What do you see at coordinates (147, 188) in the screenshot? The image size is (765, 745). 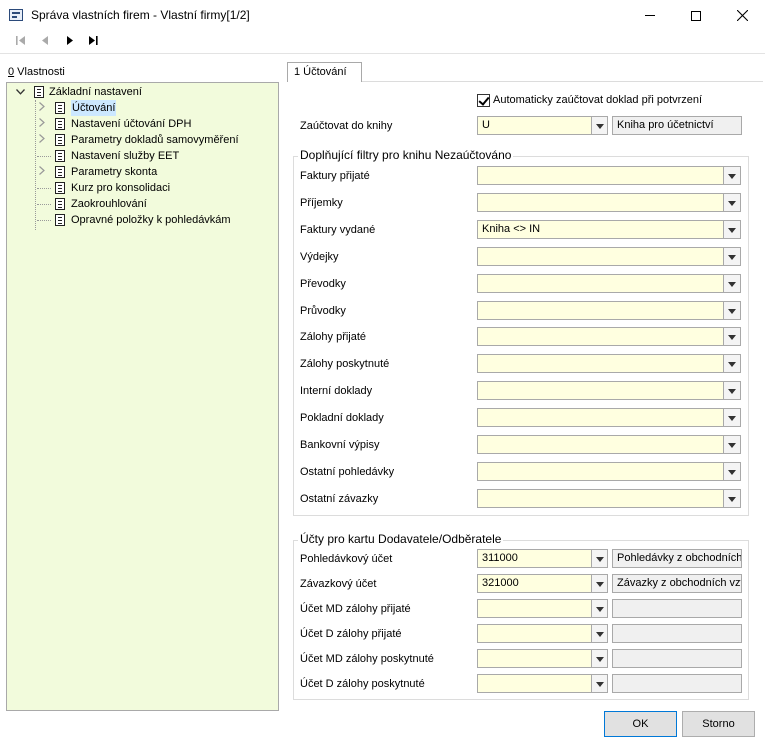 I see `tree-item-konsolidace: Kurz pro konsolidaci` at bounding box center [147, 188].